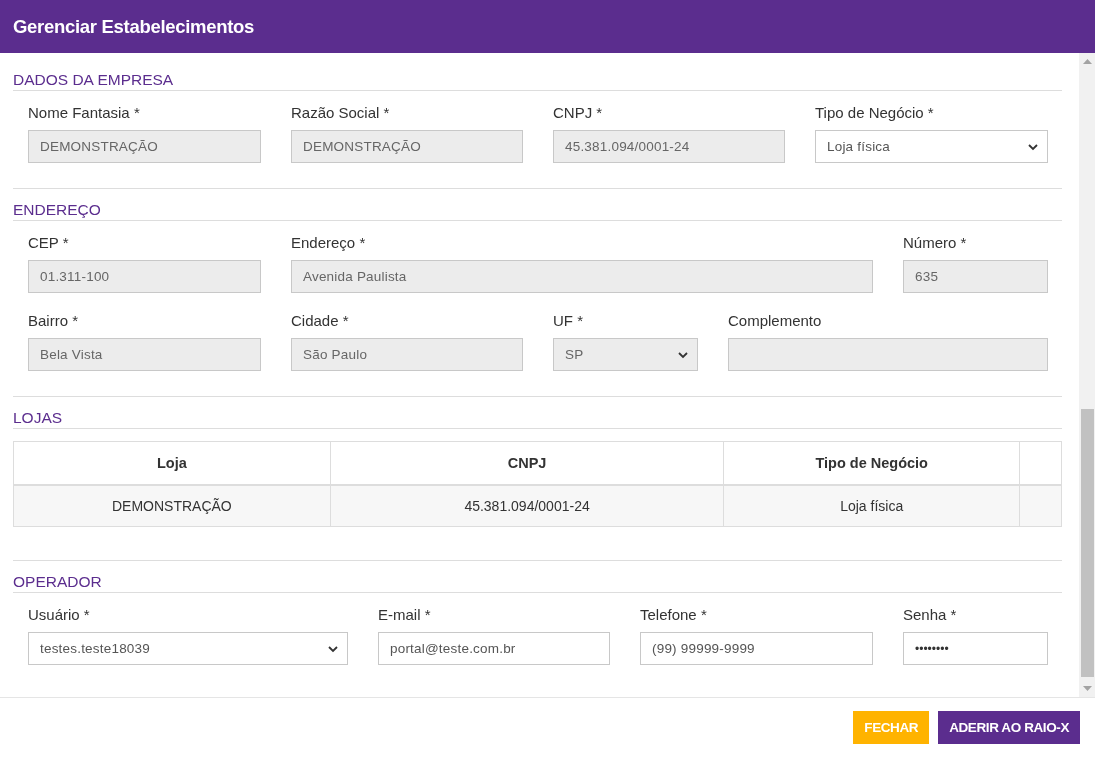  I want to click on field-label: Telefone *, so click(674, 615).